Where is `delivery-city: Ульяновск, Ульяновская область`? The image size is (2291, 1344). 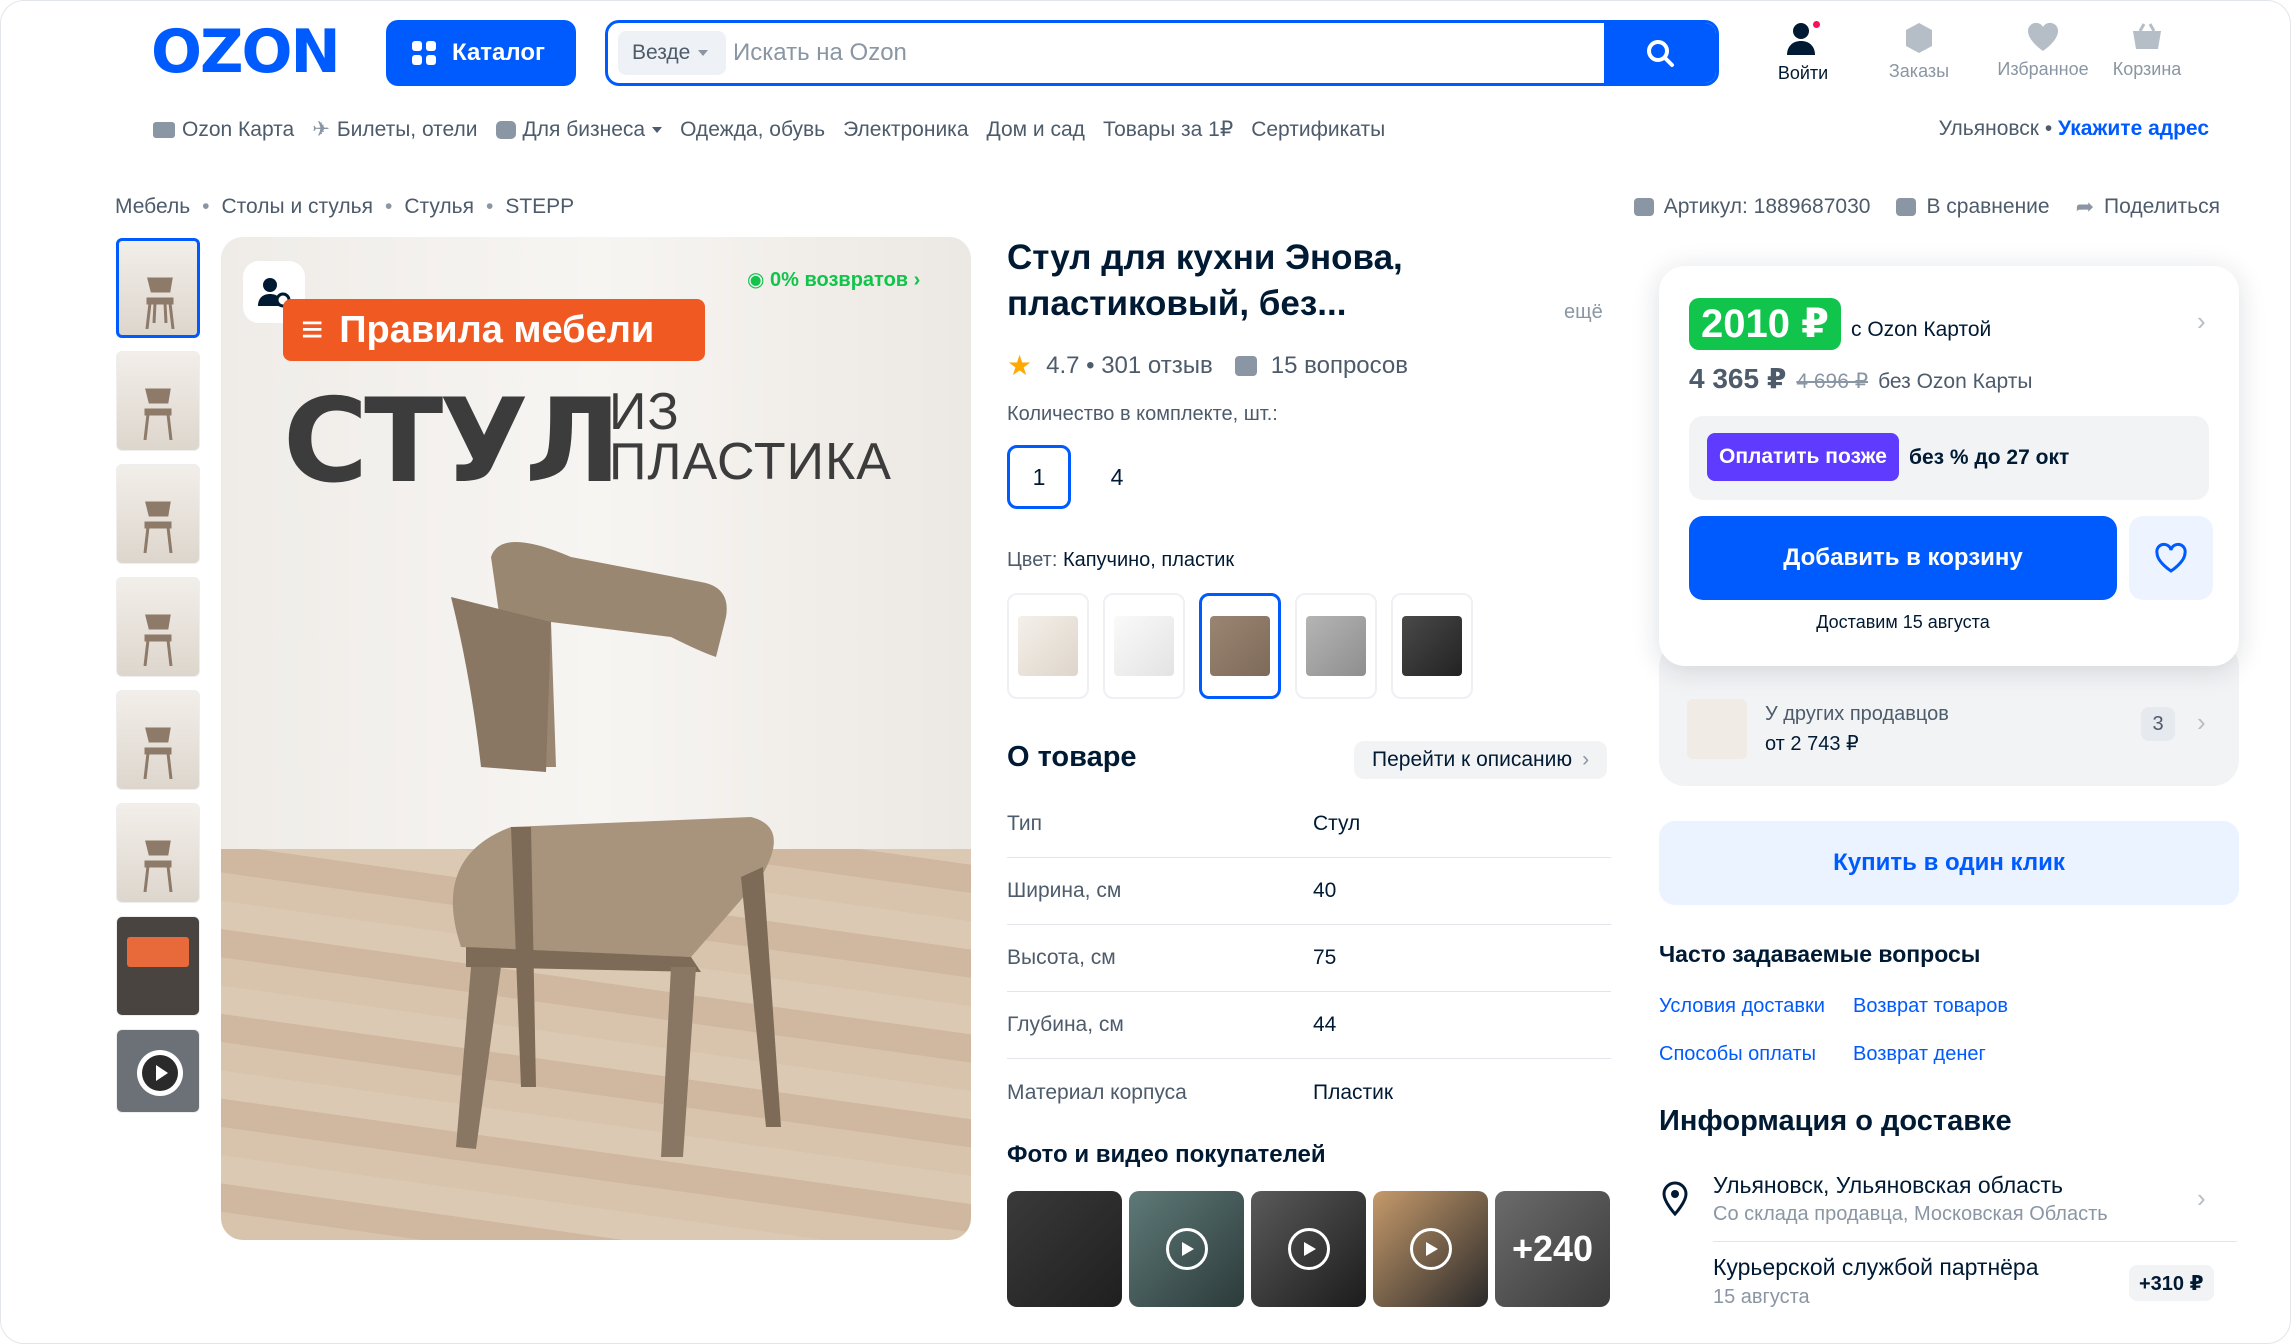 delivery-city: Ульяновск, Ульяновская область is located at coordinates (1888, 1185).